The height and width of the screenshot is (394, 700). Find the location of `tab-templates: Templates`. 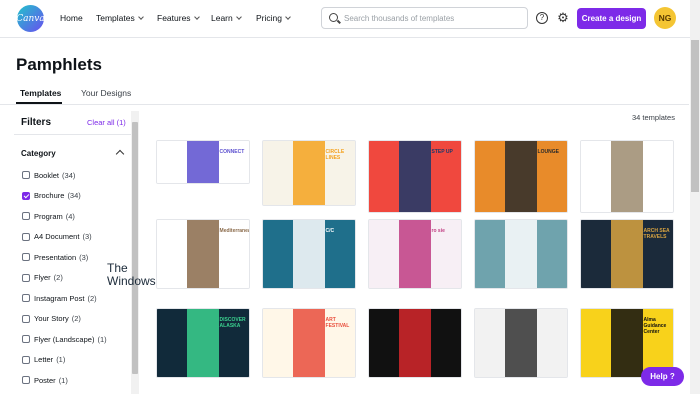

tab-templates: Templates is located at coordinates (40, 93).